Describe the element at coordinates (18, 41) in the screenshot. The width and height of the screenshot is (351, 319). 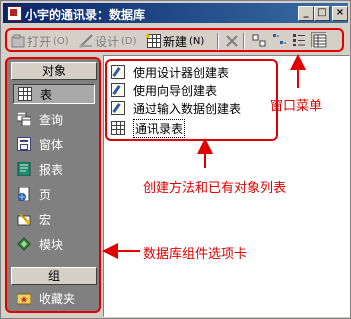
I see `open-icon` at that location.